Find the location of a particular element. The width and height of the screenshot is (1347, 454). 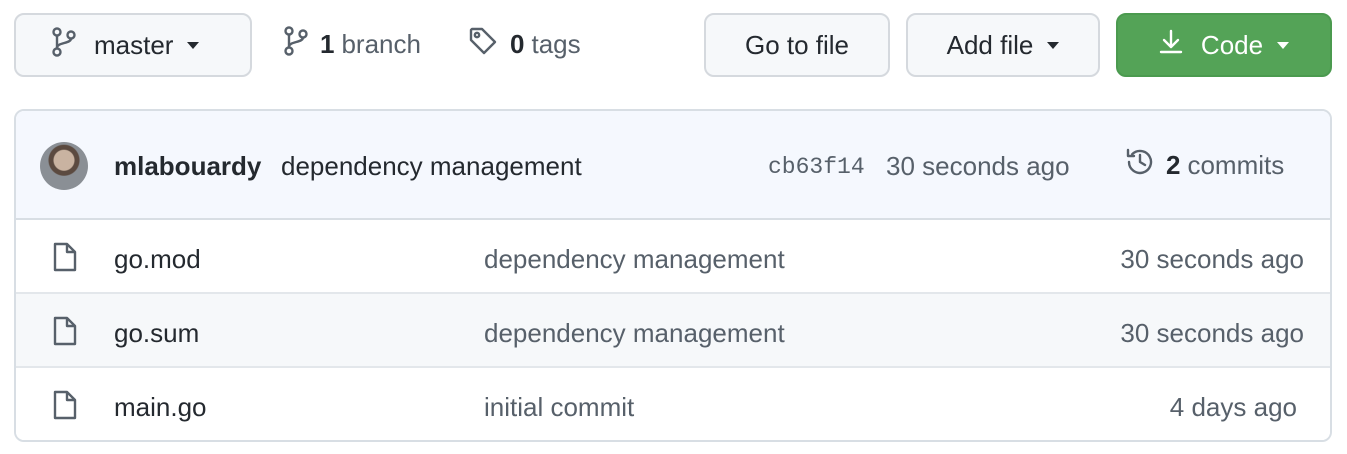

avatar is located at coordinates (64, 166).